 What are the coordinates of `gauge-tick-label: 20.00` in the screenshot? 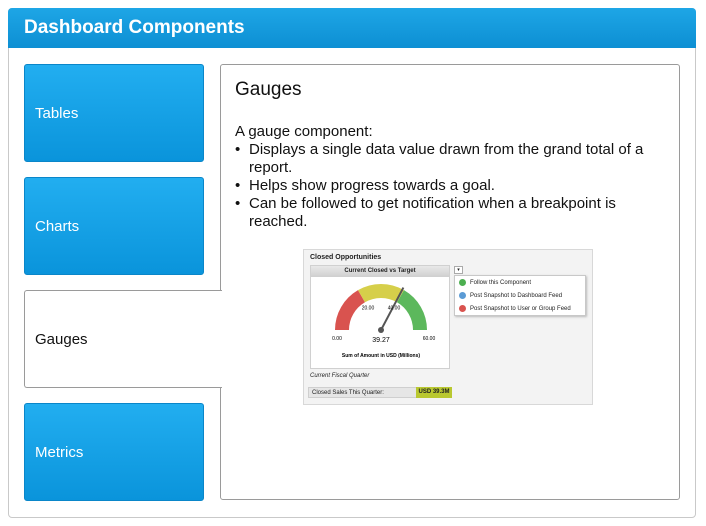 It's located at (368, 308).